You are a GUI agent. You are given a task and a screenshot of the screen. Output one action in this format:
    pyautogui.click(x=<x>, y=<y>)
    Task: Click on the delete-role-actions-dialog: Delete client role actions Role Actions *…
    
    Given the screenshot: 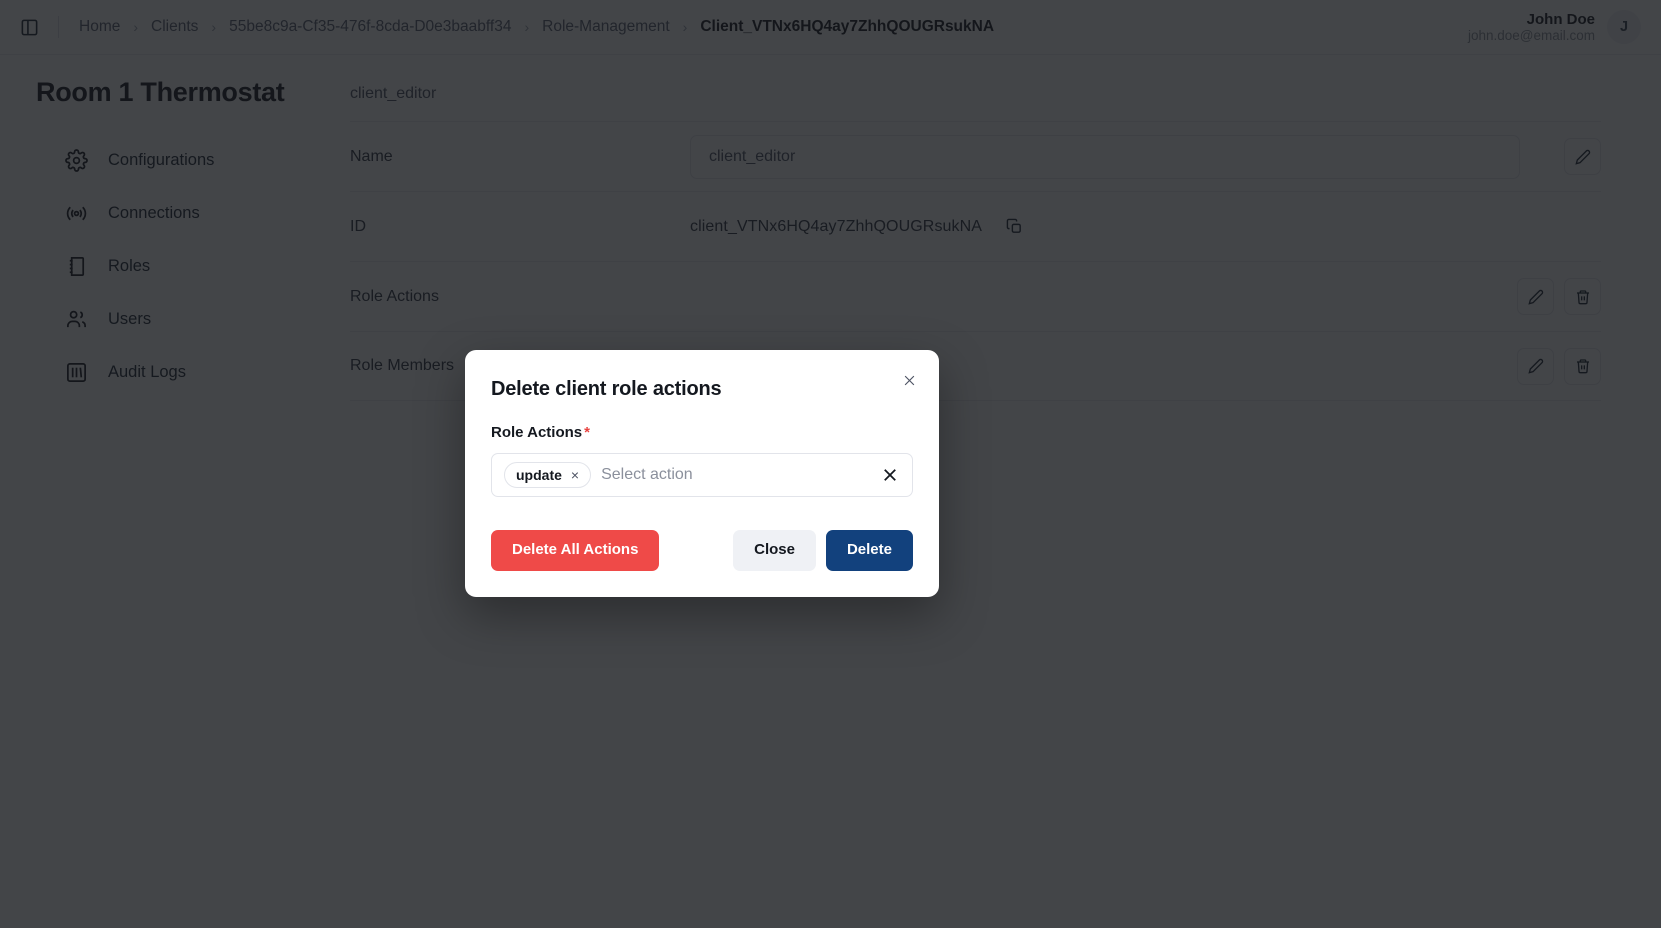 What is the action you would take?
    pyautogui.click(x=702, y=473)
    